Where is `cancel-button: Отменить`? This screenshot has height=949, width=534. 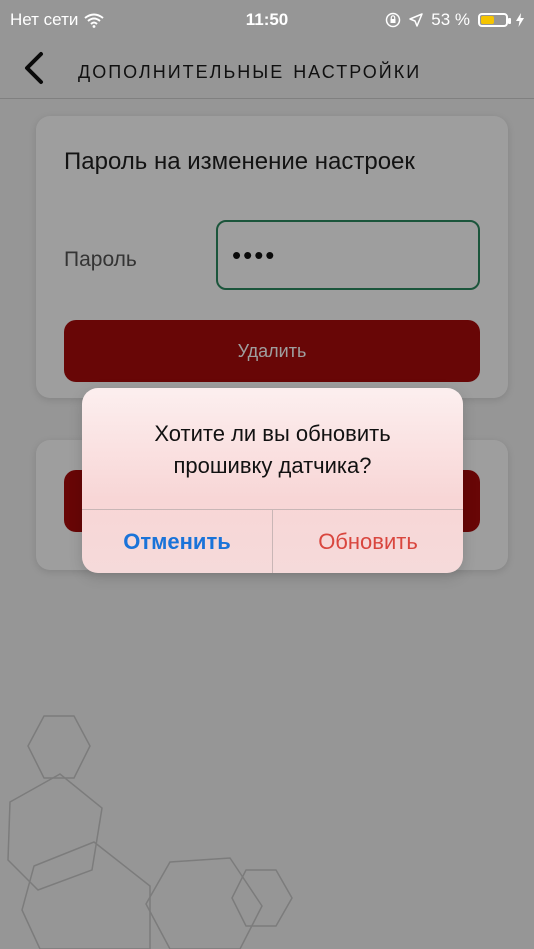
cancel-button: Отменить is located at coordinates (177, 541).